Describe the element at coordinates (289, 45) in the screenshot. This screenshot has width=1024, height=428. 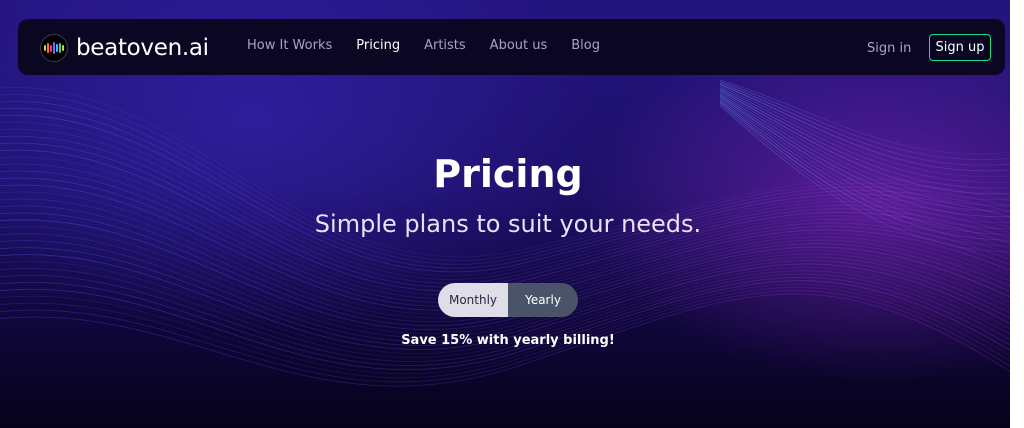
I see `nav-link-how-it-works: How It Works` at that location.